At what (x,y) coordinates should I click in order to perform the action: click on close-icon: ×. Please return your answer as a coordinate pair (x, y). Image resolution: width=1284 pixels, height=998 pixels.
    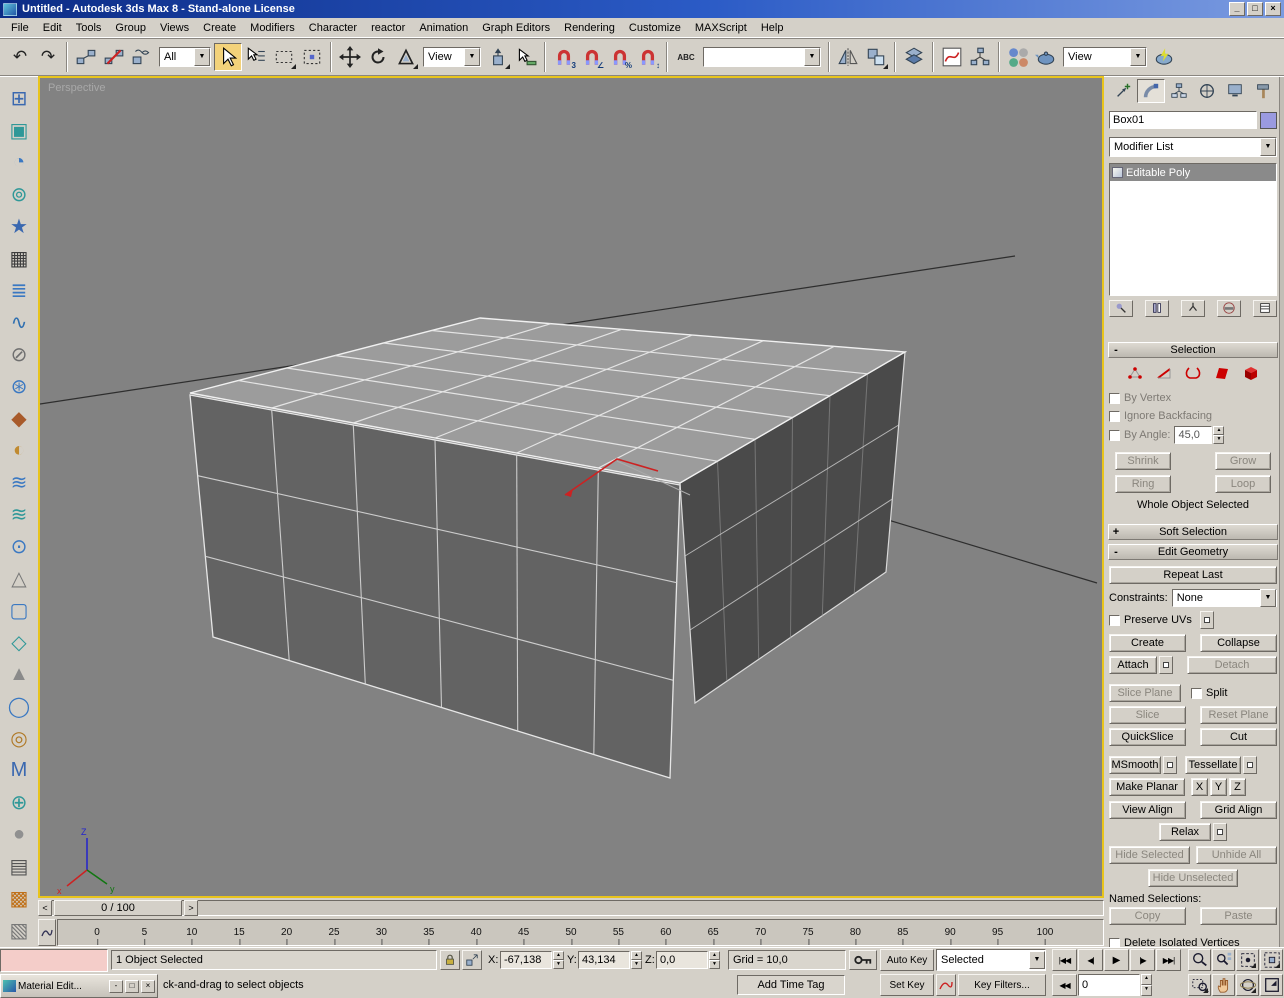
    Looking at the image, I should click on (1273, 9).